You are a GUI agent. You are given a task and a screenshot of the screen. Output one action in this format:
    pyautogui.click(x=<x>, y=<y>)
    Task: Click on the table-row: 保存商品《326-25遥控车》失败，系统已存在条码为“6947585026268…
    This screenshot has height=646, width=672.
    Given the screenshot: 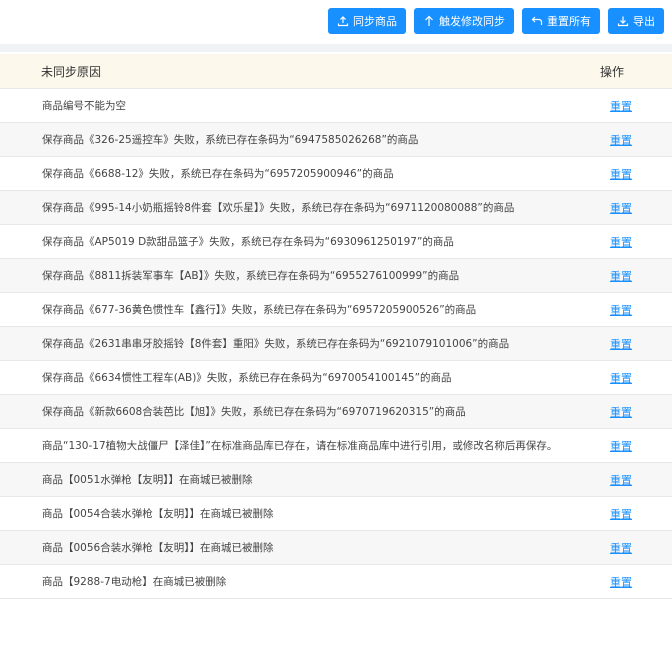 What is the action you would take?
    pyautogui.click(x=336, y=140)
    